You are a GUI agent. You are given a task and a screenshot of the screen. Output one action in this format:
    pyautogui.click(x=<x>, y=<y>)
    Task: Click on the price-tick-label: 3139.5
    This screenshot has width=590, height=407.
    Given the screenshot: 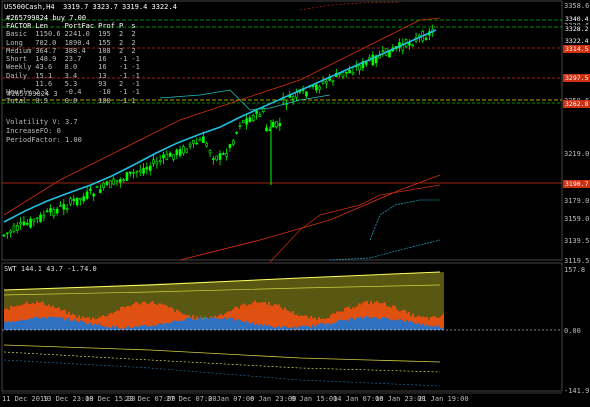 What is the action you would take?
    pyautogui.click(x=577, y=241)
    